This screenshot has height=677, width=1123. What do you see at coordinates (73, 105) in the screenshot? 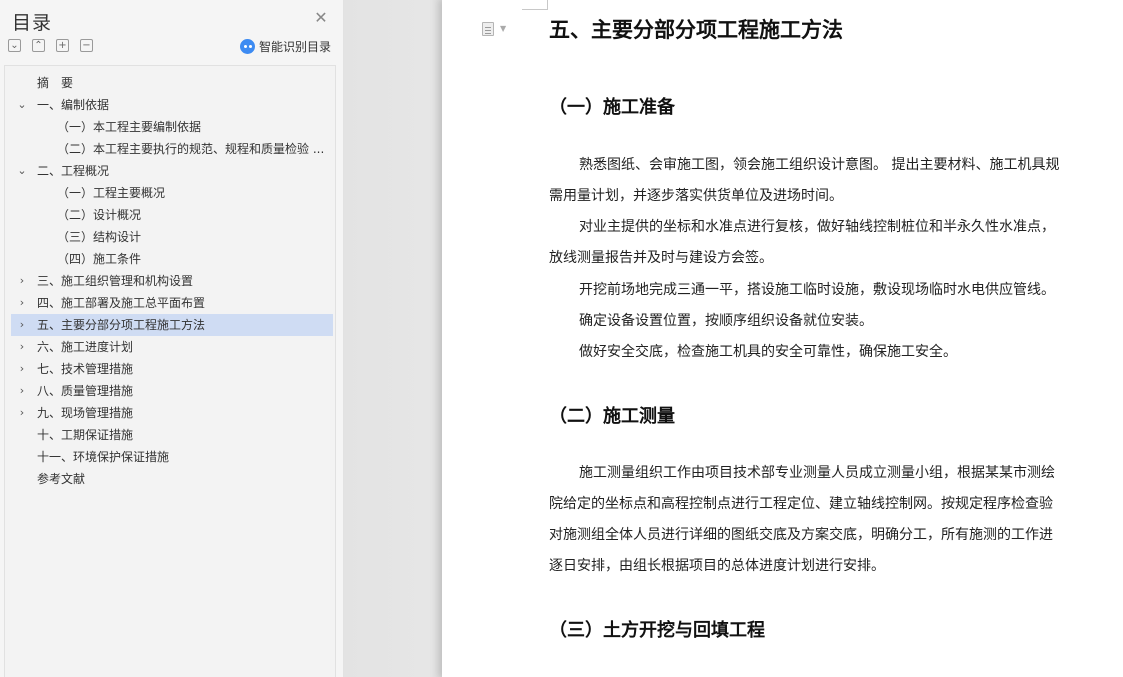
I see `toc-item-label: 一、编制依据` at bounding box center [73, 105].